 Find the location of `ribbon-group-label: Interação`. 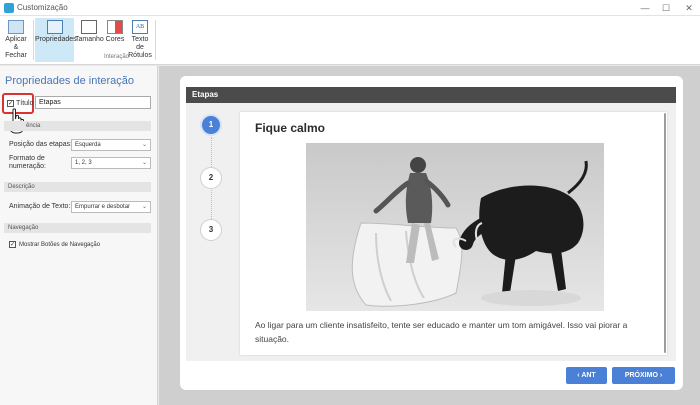

ribbon-group-label: Interação is located at coordinates (117, 57).